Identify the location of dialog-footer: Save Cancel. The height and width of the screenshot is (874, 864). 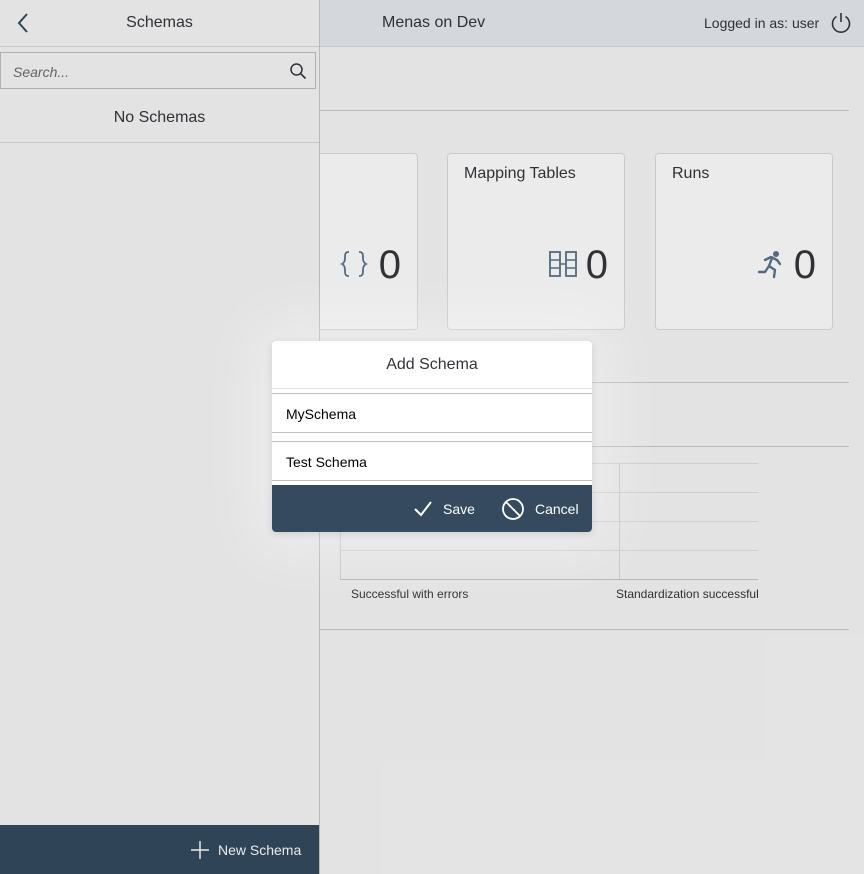
(432, 508).